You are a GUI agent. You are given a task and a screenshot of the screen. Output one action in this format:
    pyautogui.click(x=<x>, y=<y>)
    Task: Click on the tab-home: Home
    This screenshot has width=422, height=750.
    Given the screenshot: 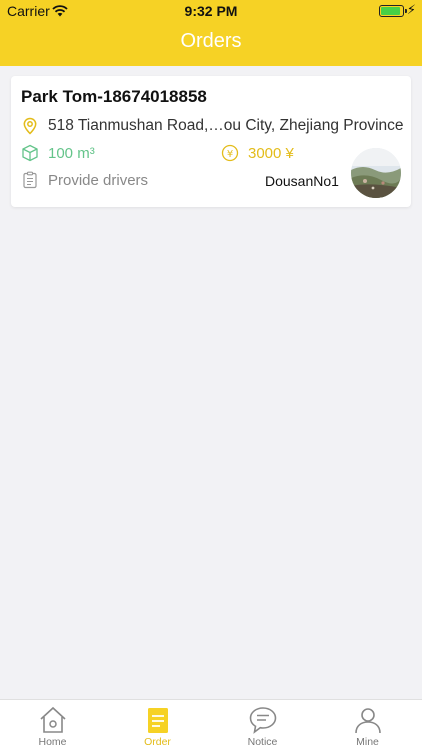 What is the action you would take?
    pyautogui.click(x=52, y=725)
    